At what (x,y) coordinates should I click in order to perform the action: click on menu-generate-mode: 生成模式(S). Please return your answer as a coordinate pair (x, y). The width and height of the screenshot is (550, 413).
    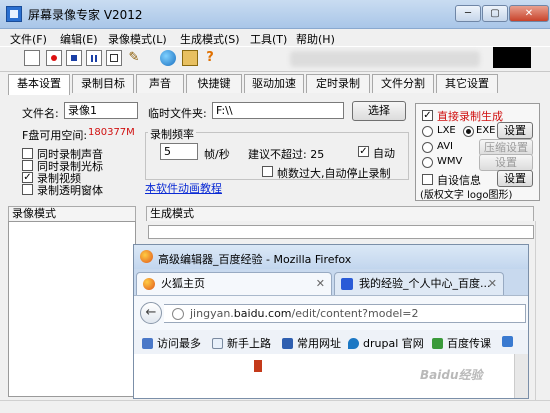
    Looking at the image, I should click on (210, 39).